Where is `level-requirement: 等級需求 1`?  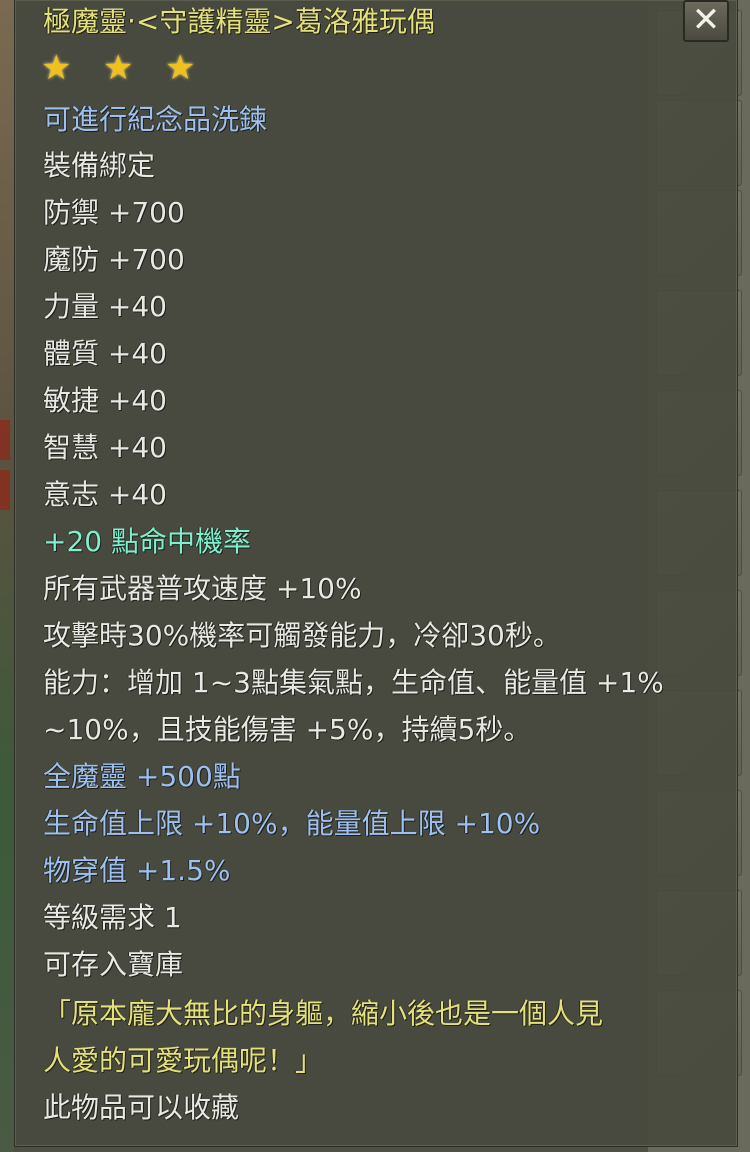 level-requirement: 等級需求 1 is located at coordinates (112, 917).